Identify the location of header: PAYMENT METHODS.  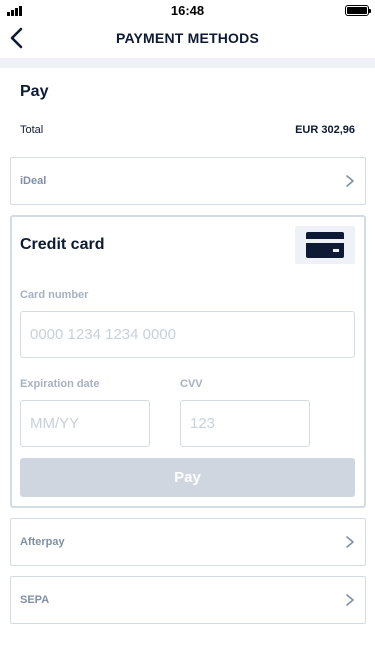
(187, 39).